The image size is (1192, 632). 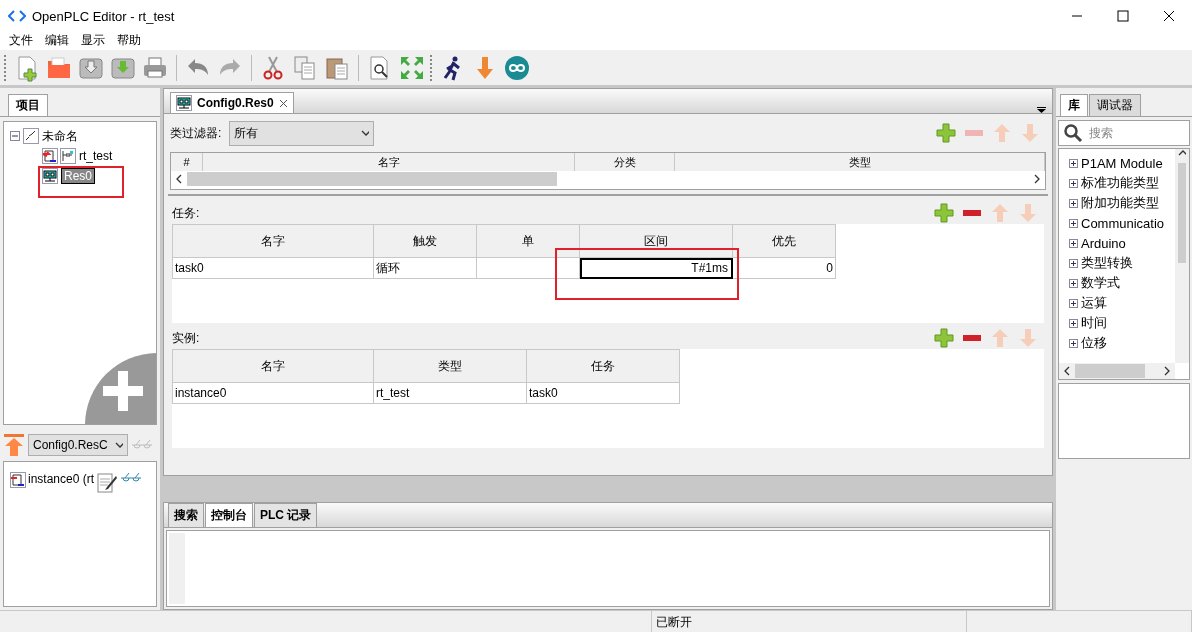 I want to click on up-arrow-icon, so click(x=14, y=445).